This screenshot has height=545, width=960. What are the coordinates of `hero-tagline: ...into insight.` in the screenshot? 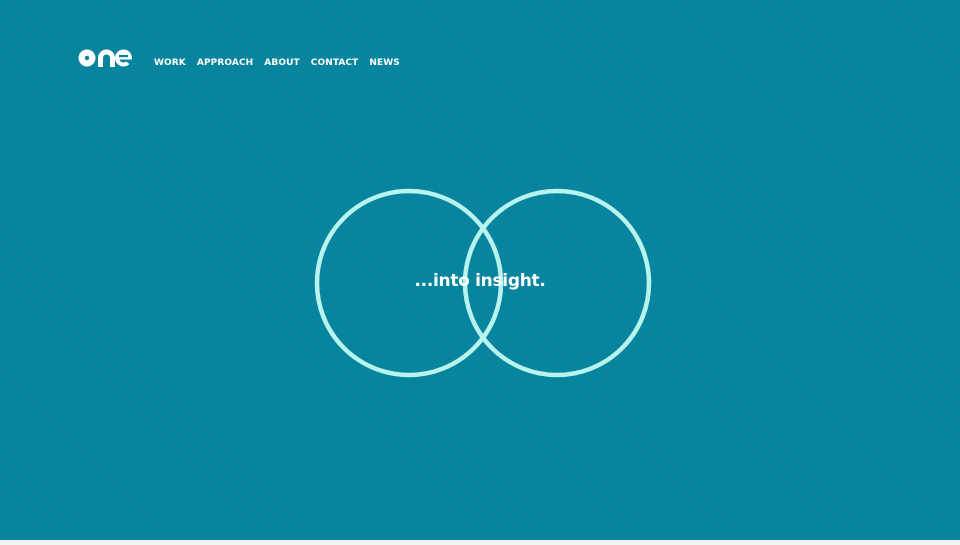 It's located at (480, 281).